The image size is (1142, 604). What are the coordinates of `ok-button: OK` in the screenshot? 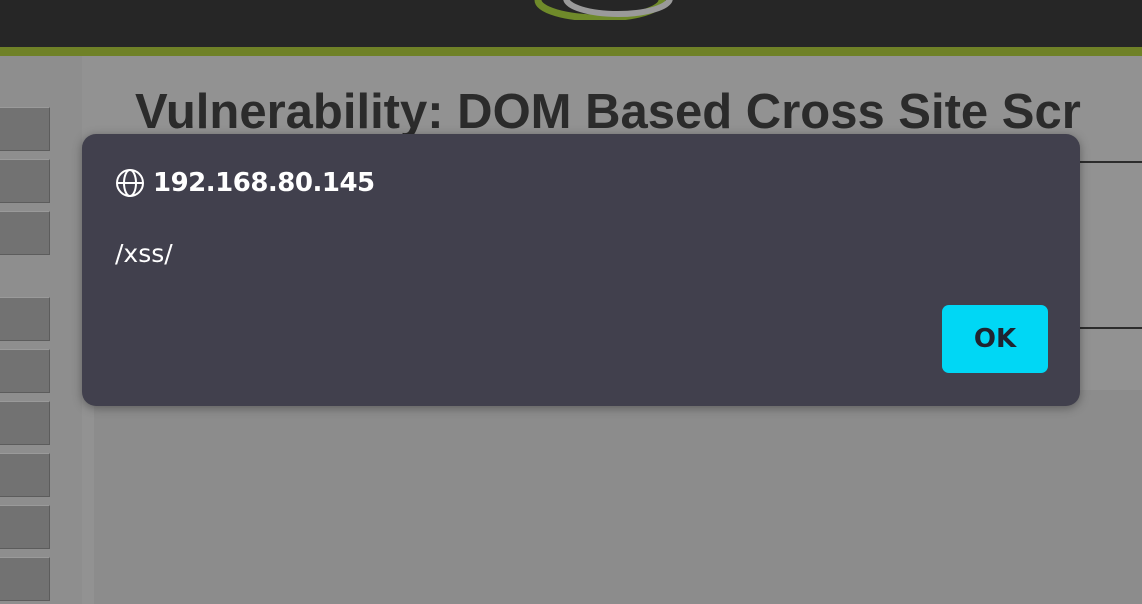 It's located at (995, 339).